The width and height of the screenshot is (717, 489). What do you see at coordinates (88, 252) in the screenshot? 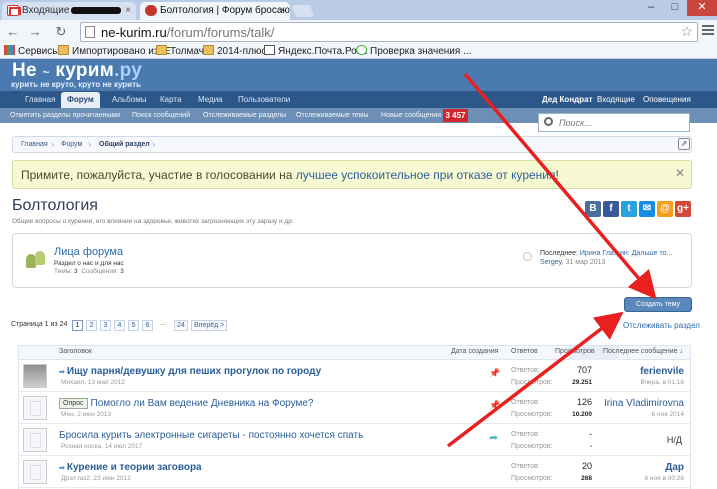
I see `subforum-link: Лица форума` at bounding box center [88, 252].